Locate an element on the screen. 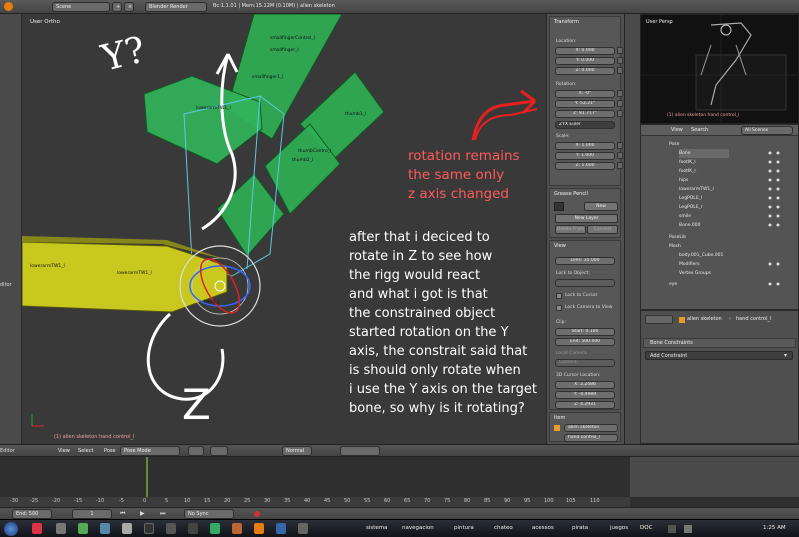  timeline-menu-pose: Pose is located at coordinates (110, 451).